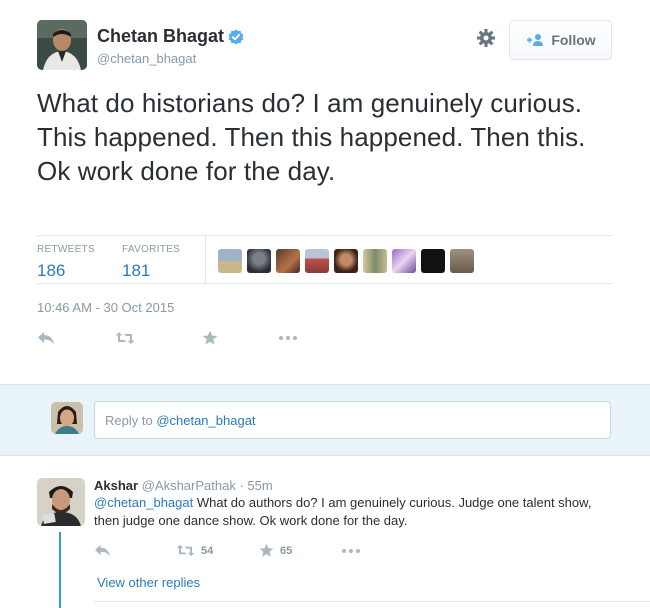  I want to click on retweets-count: 186, so click(66, 271).